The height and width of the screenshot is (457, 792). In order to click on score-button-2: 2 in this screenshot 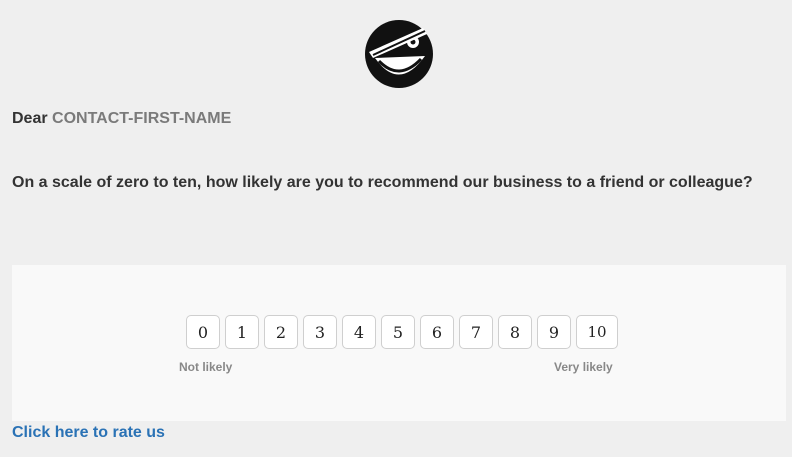, I will do `click(281, 332)`.